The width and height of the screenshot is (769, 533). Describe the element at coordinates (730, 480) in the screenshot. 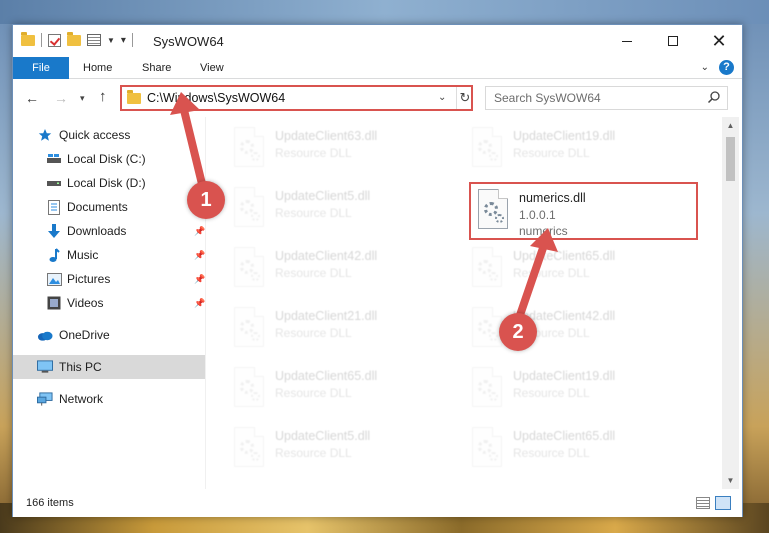

I see `scroll-down-icon: ▼` at that location.